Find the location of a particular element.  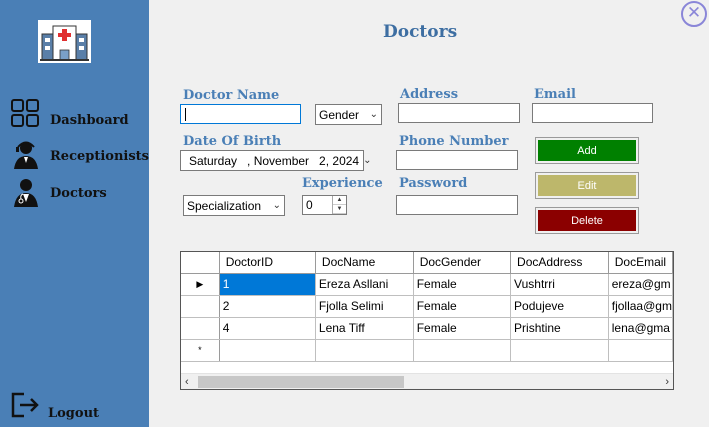

column-header-docname: DocName is located at coordinates (364, 263).